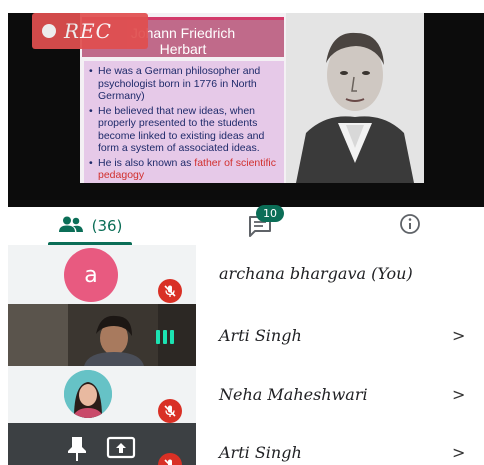  Describe the element at coordinates (91, 275) in the screenshot. I see `avatar: a` at that location.